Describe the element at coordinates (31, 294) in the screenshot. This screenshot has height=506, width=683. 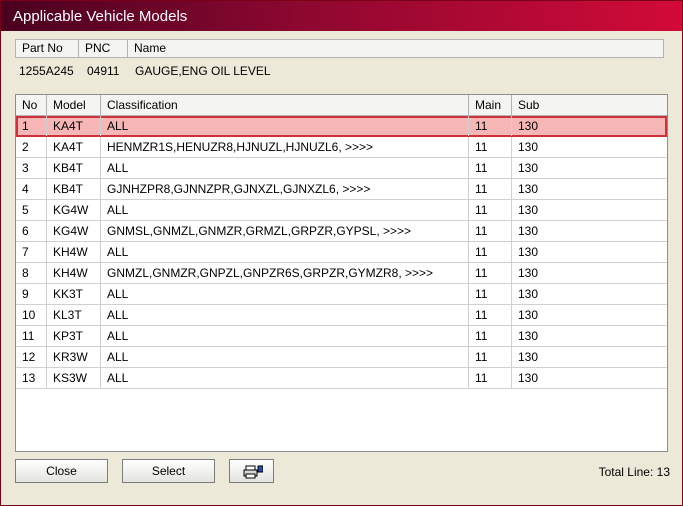
I see `cell-no: 9` at that location.